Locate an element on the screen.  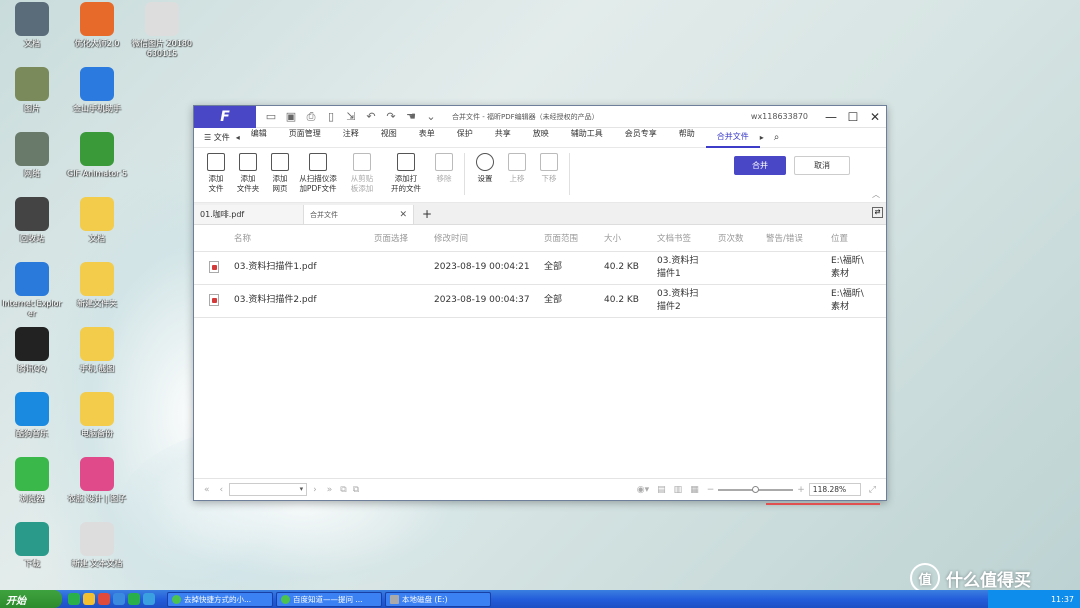
ribbon-button: 移除 is located at coordinates (444, 168).